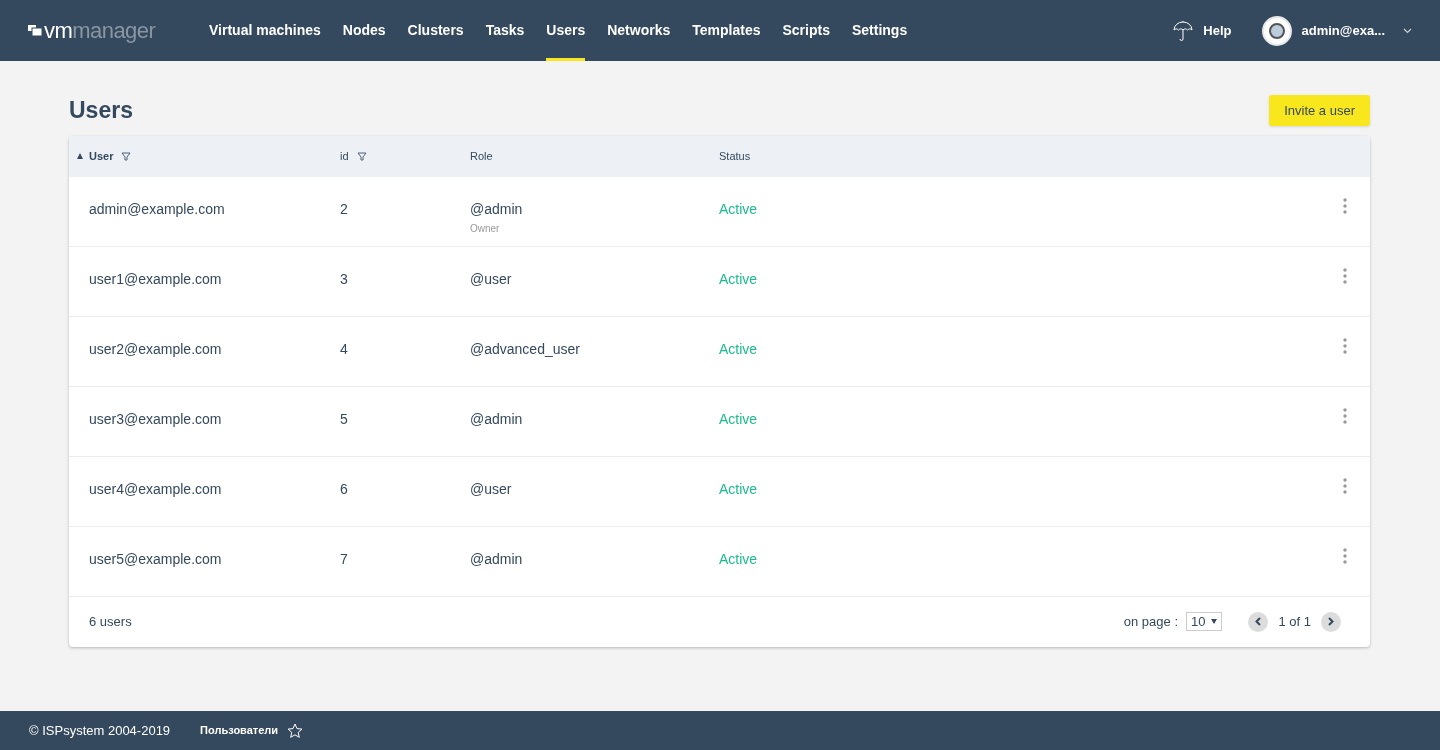 The image size is (1440, 750). I want to click on next-page-button, so click(1331, 621).